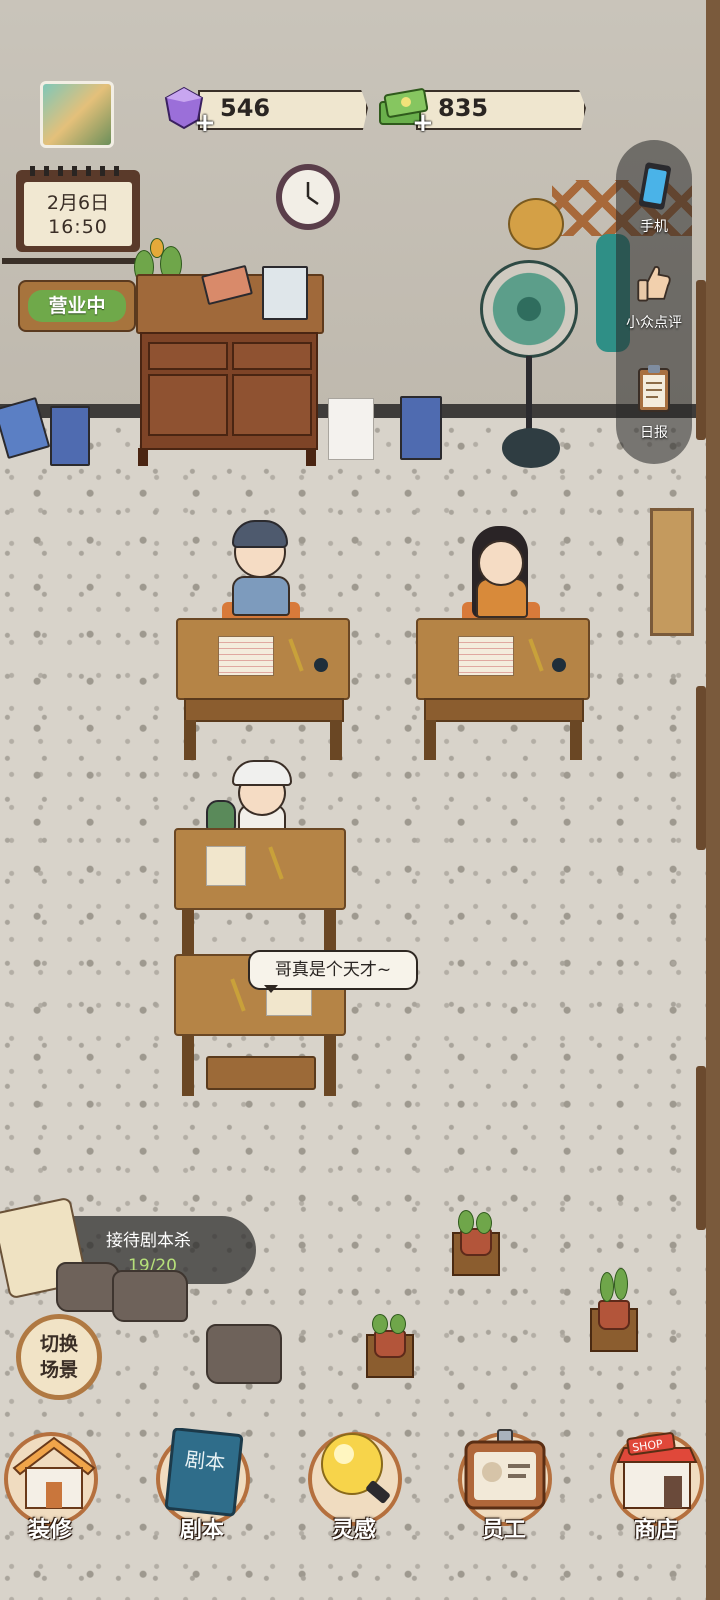 The image size is (720, 1600). Describe the element at coordinates (229, 391) in the screenshot. I see `wooden-cabinet` at that location.